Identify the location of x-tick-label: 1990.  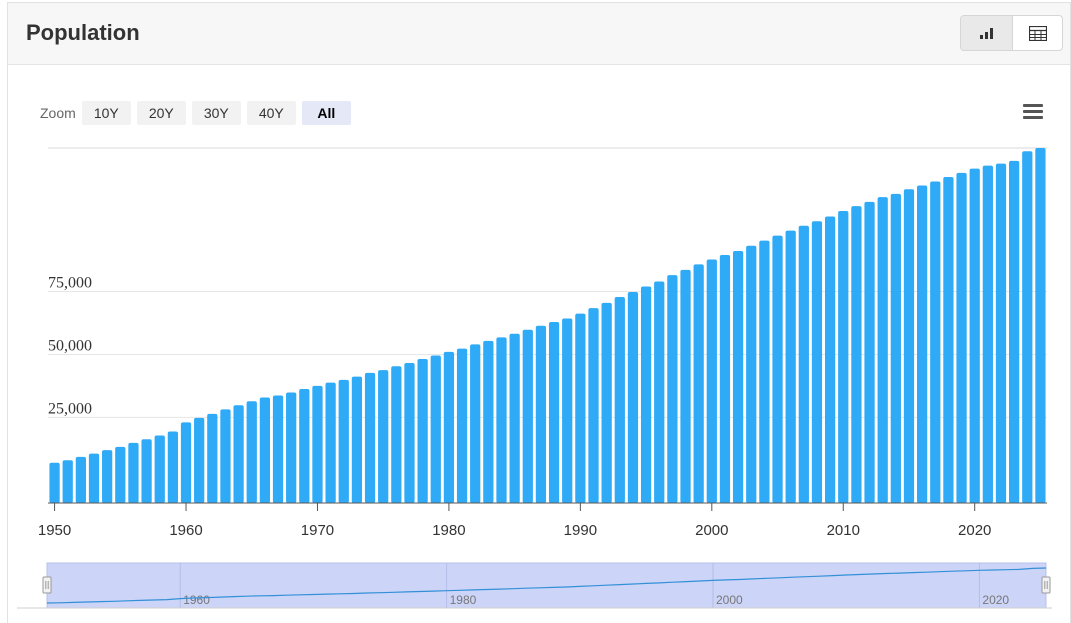
(580, 530).